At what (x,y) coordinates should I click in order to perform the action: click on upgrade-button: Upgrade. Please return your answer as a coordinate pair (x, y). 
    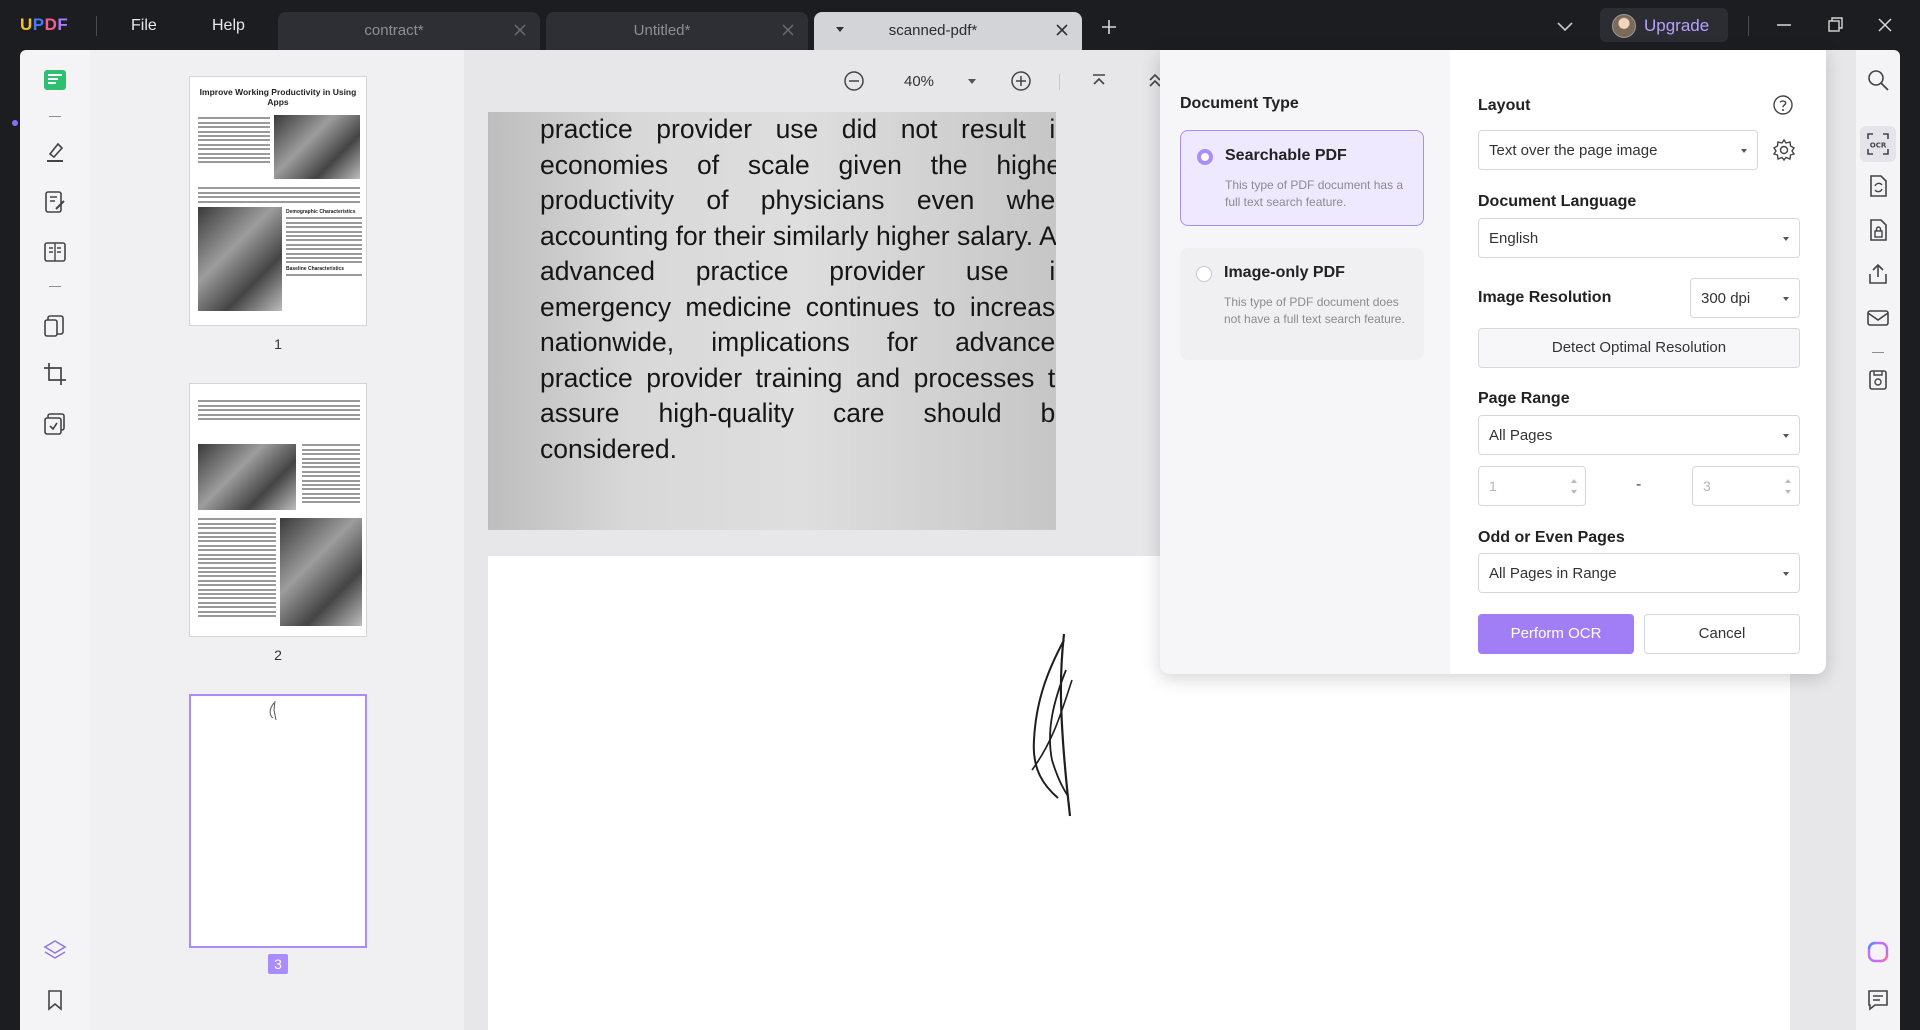
    Looking at the image, I should click on (1664, 25).